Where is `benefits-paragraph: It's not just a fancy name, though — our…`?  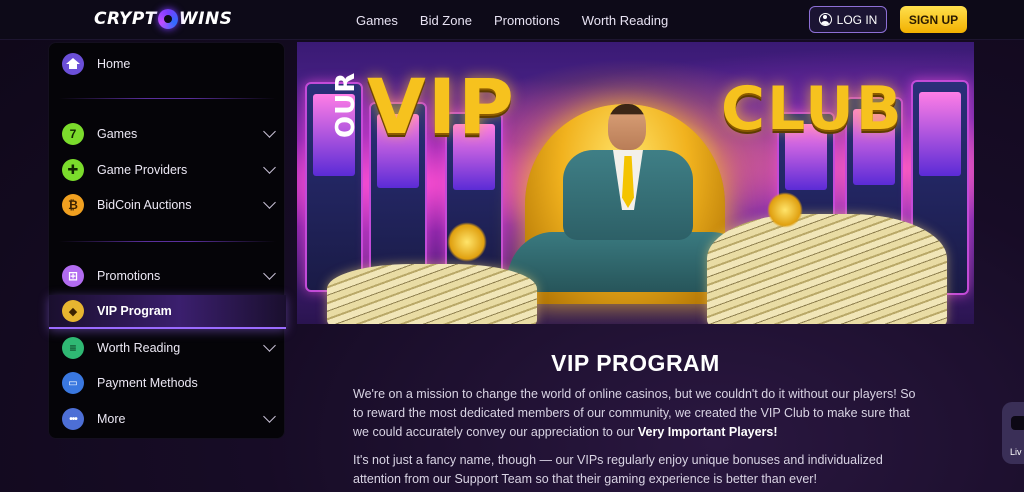 benefits-paragraph: It's not just a fancy name, though — our… is located at coordinates (618, 469).